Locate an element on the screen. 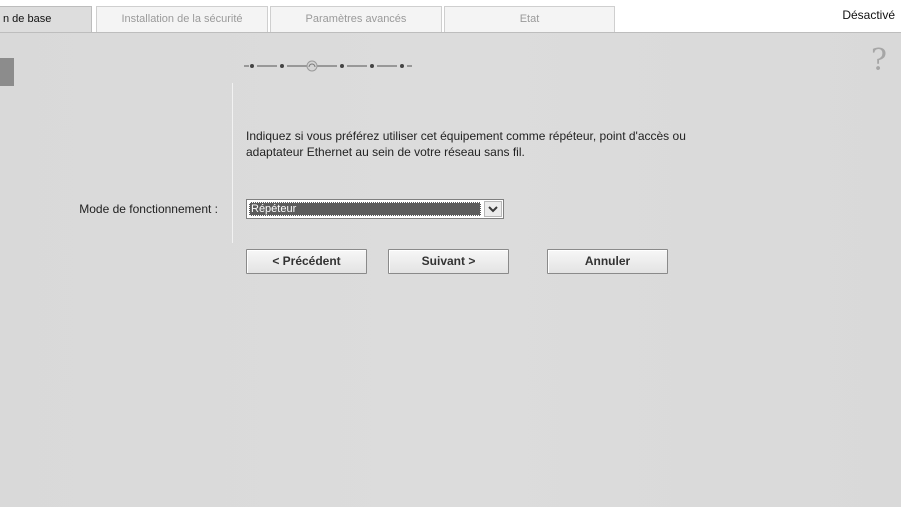 This screenshot has height=507, width=901. side-marker is located at coordinates (7, 72).